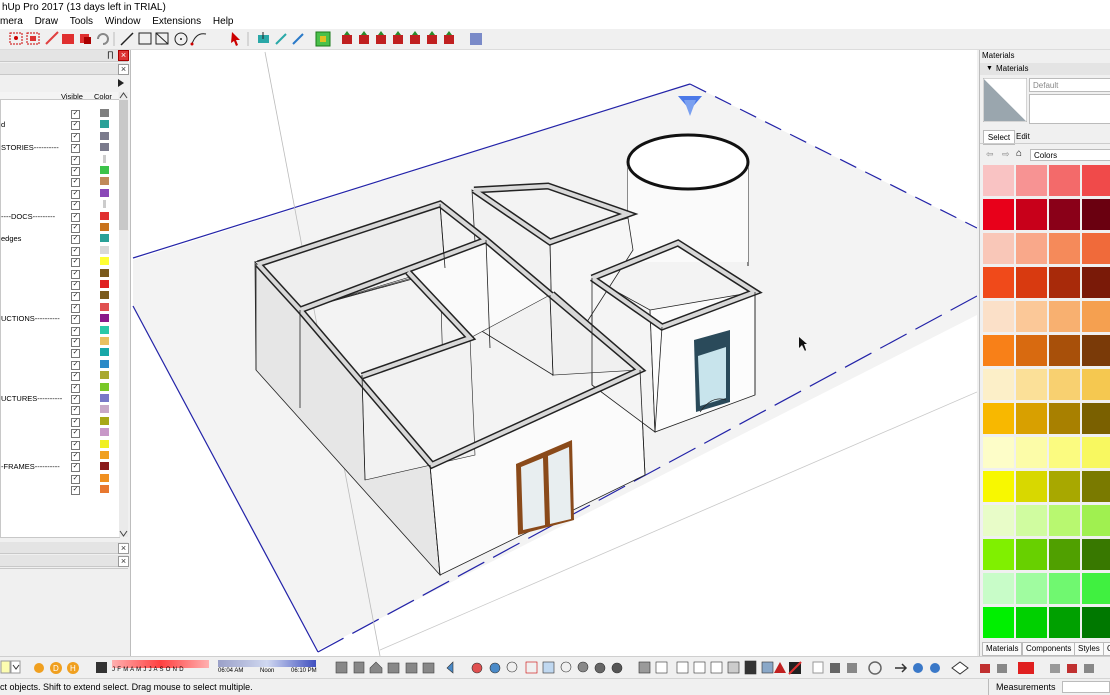 The width and height of the screenshot is (1110, 695). Describe the element at coordinates (11, 22) in the screenshot. I see `menu-camera: mera` at that location.